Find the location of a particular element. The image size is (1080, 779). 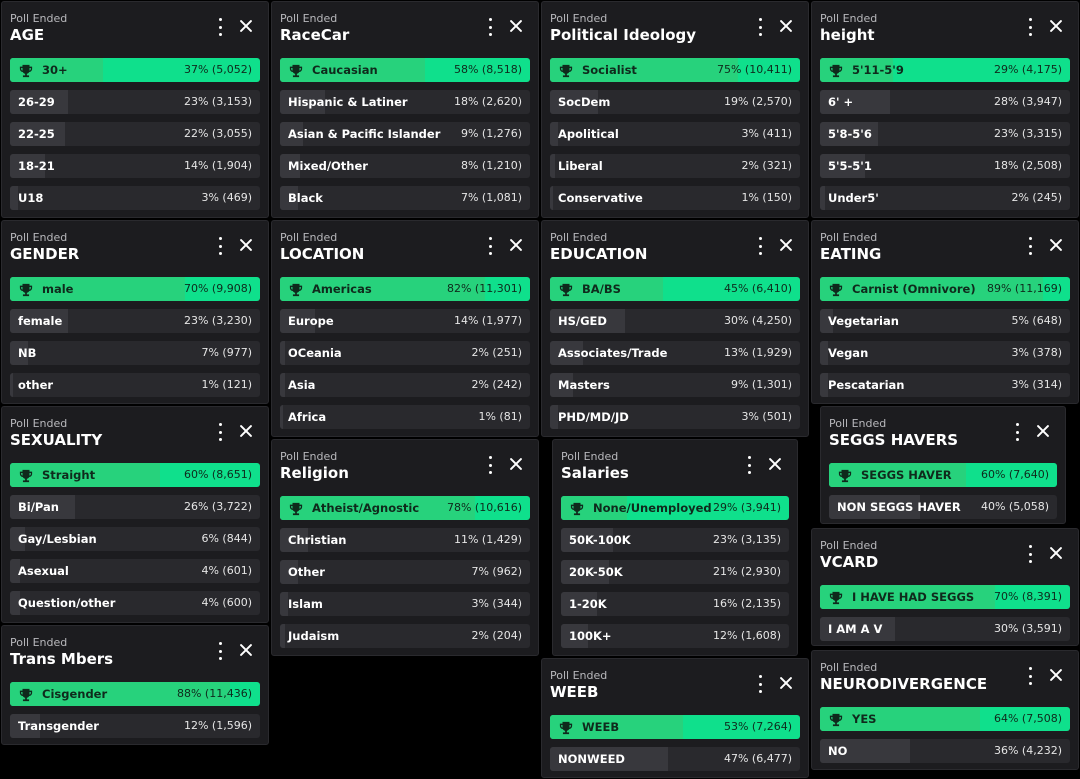

poll-option-5-5-5-1: 5'5-5'1 18% (2,508) is located at coordinates (945, 166).